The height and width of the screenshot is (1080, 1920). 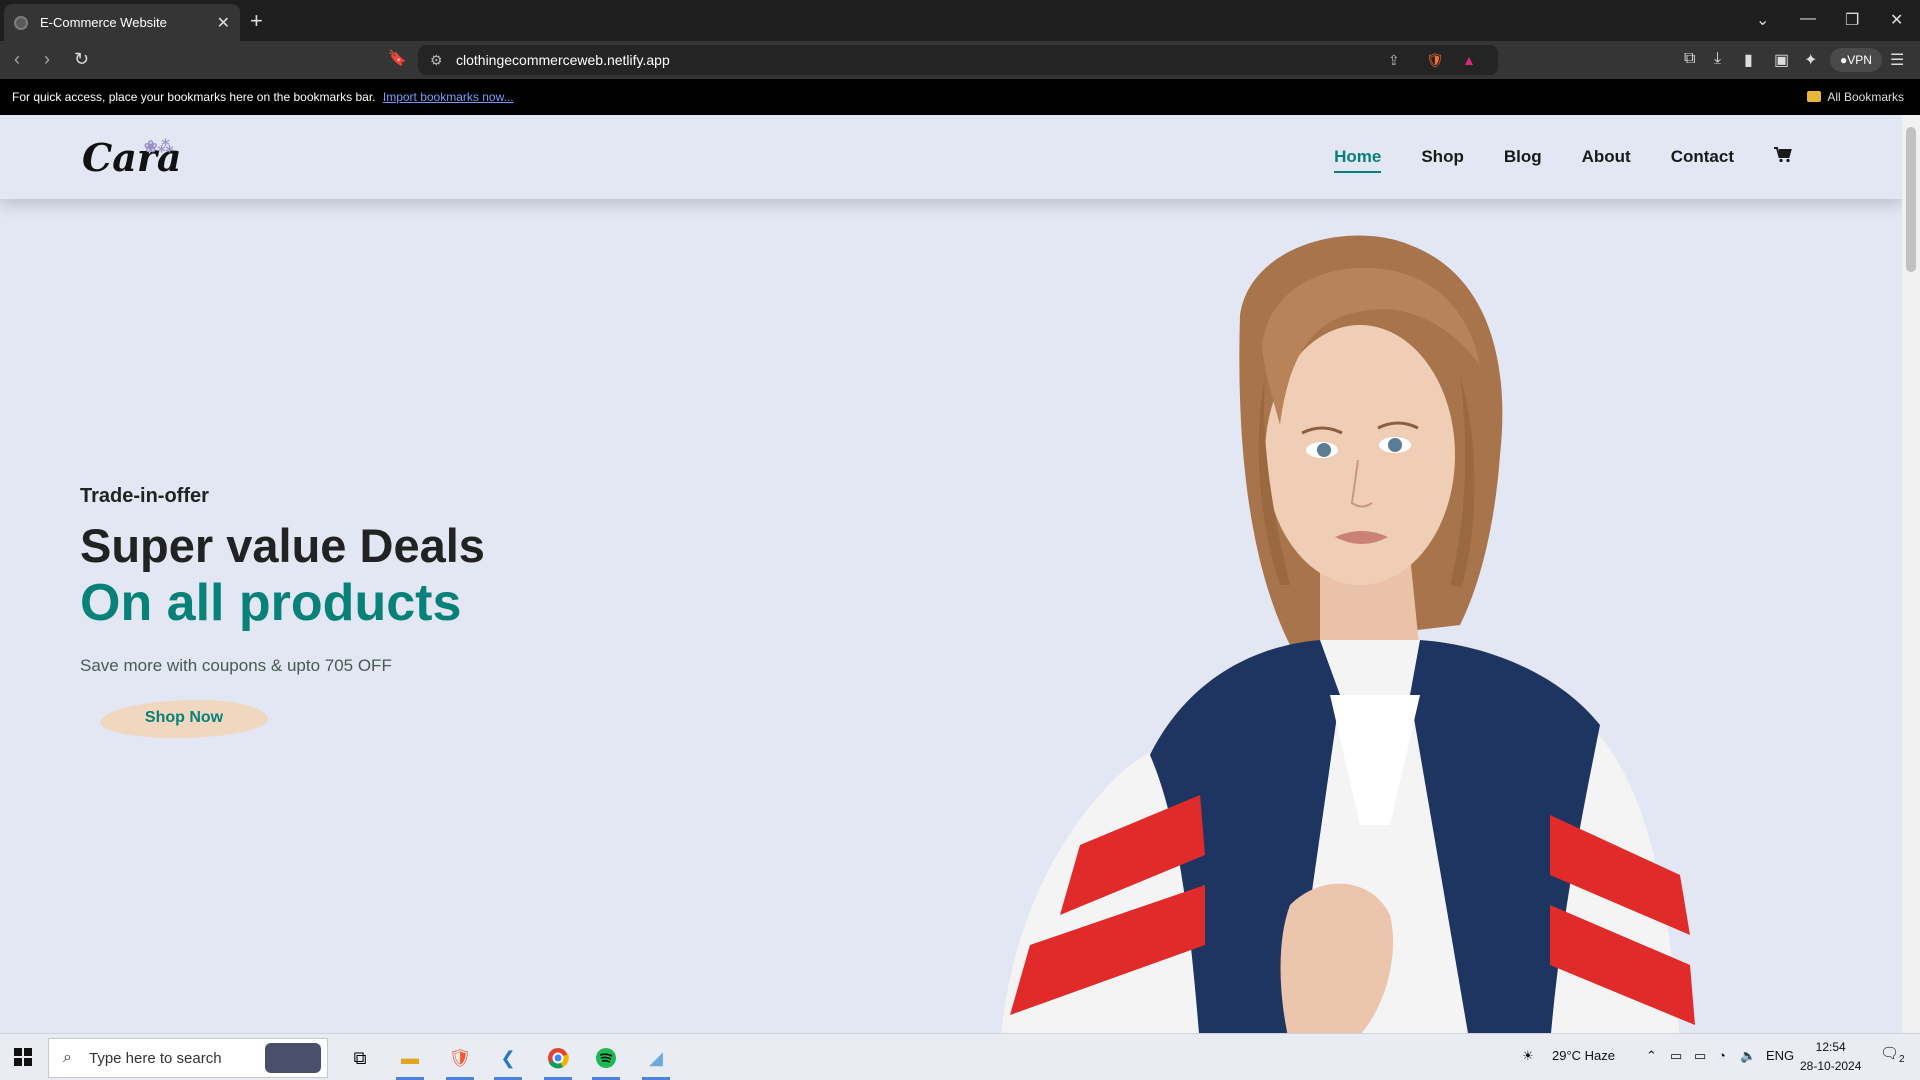 What do you see at coordinates (1830, 1057) in the screenshot?
I see `taskbar-clock: 12:54 28-10-2024` at bounding box center [1830, 1057].